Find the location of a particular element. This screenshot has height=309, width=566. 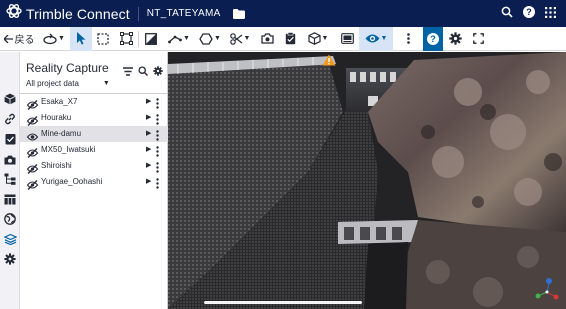

visibility-toggle-button: ▼ is located at coordinates (376, 38).